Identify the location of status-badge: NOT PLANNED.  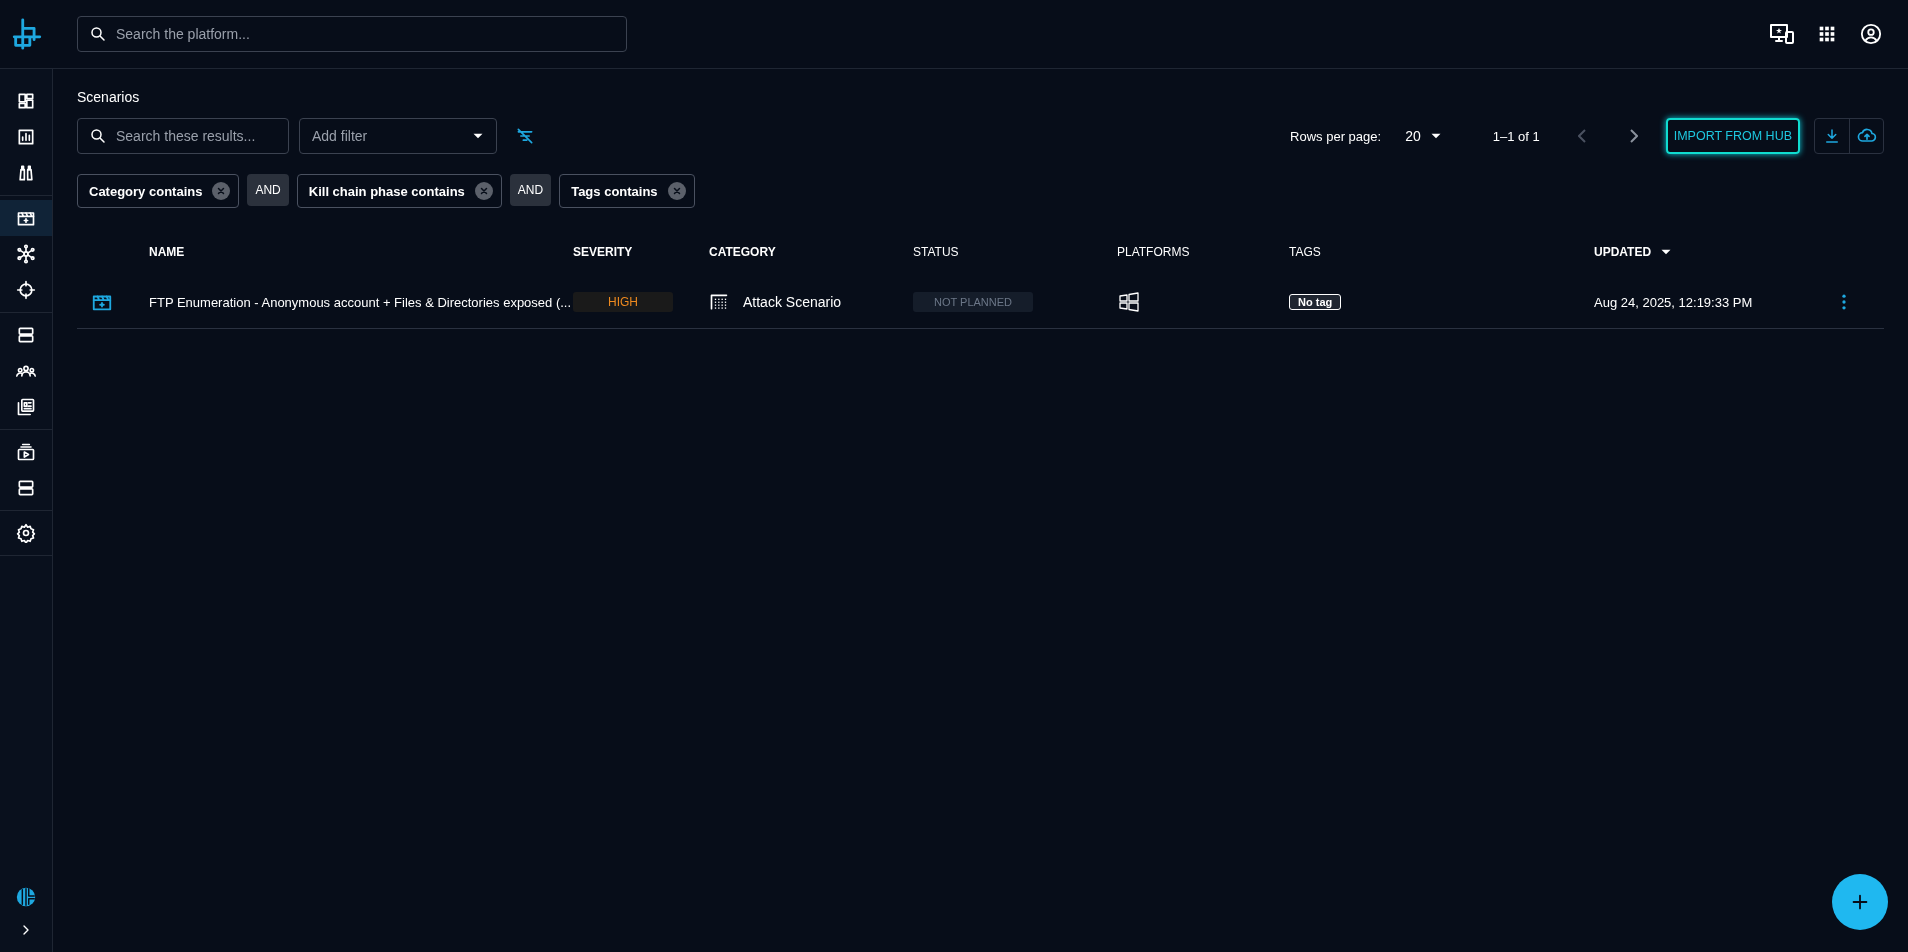
(973, 302).